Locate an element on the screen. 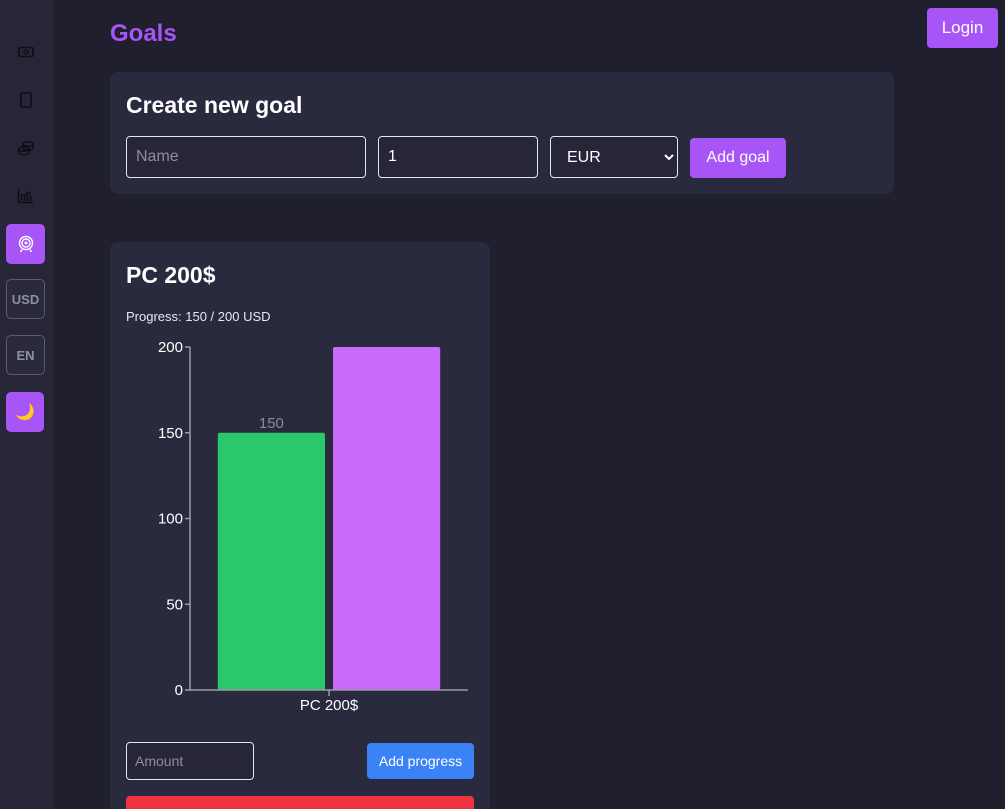  page-title: Goals is located at coordinates (143, 33).